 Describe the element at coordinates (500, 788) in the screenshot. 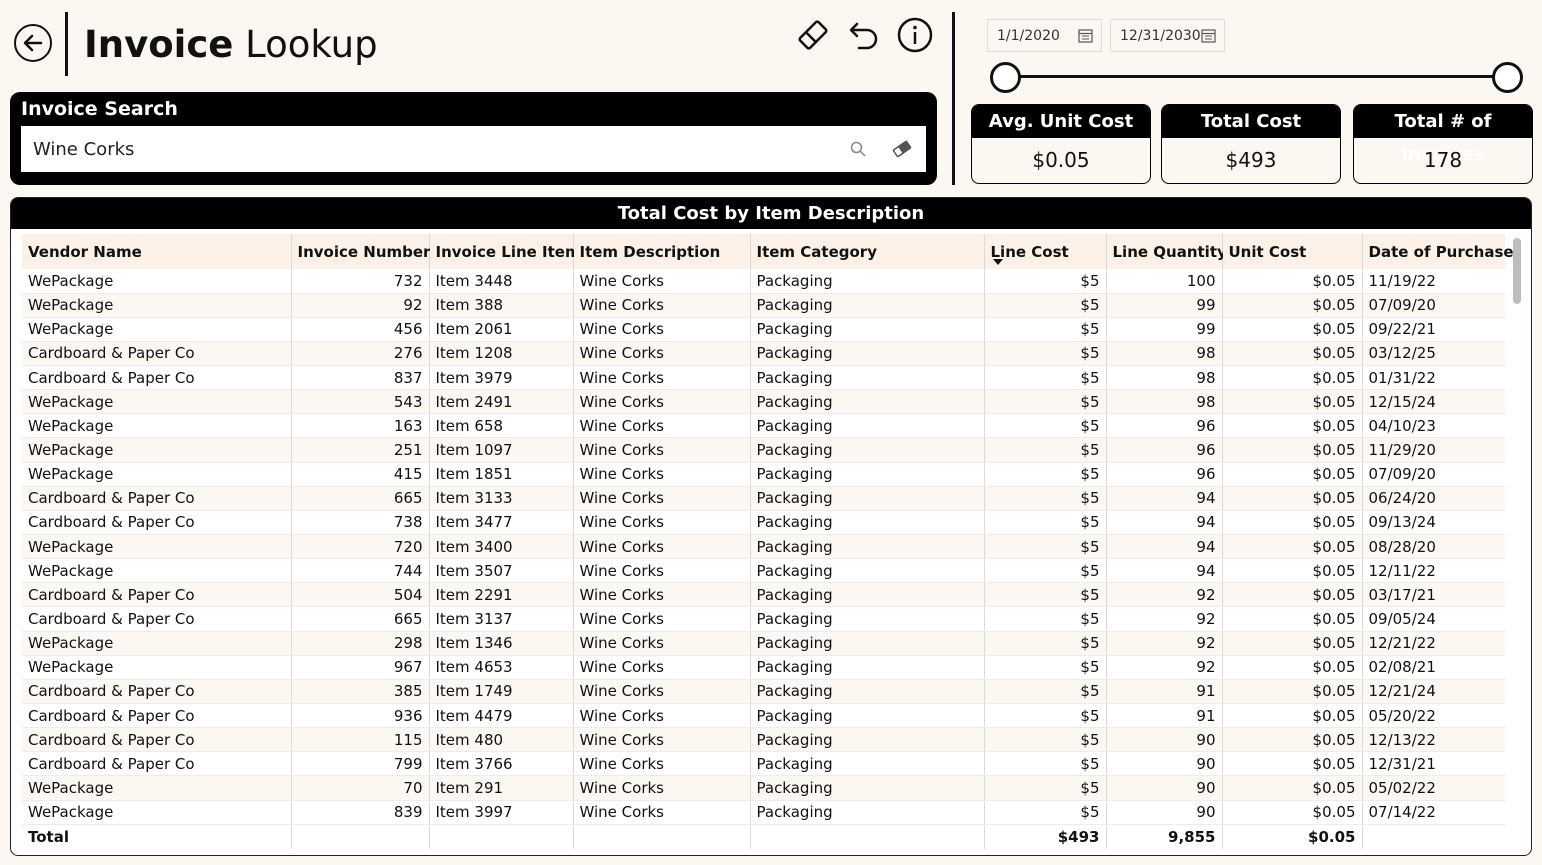

I see `line-item-cell: Item 291` at that location.